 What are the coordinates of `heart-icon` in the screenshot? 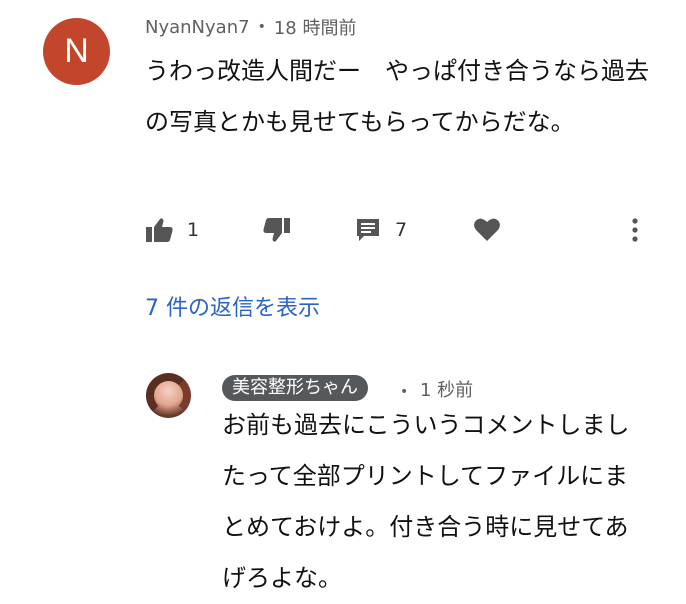 It's located at (487, 230).